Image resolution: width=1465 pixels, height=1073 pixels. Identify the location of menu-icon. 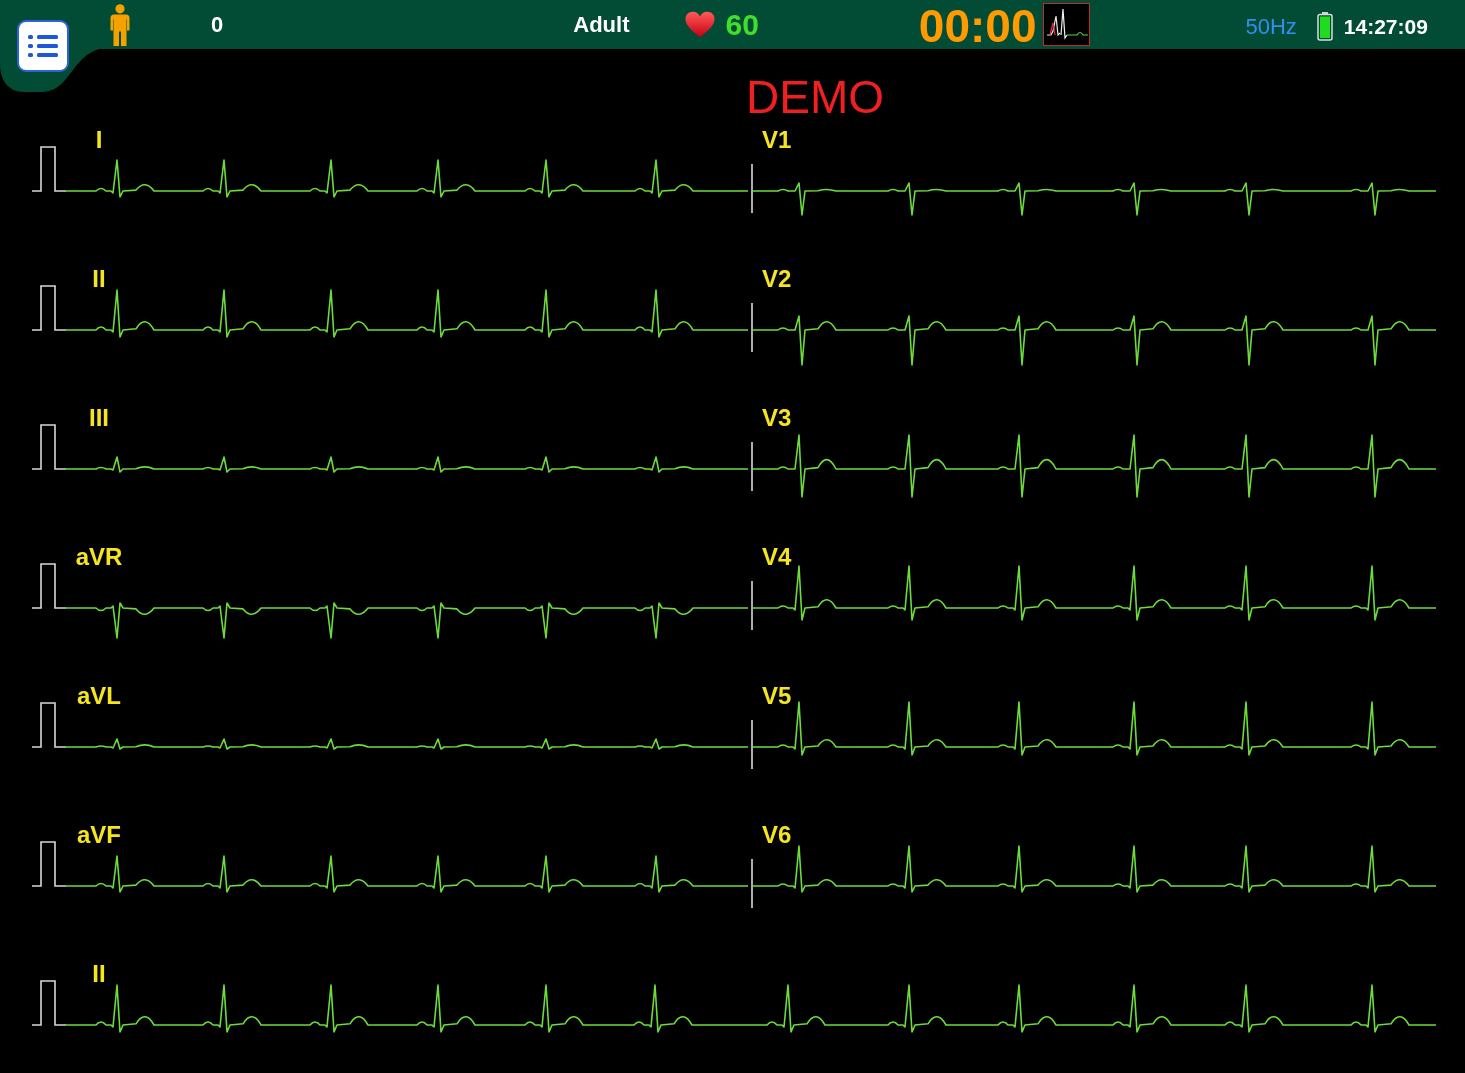
(43, 46).